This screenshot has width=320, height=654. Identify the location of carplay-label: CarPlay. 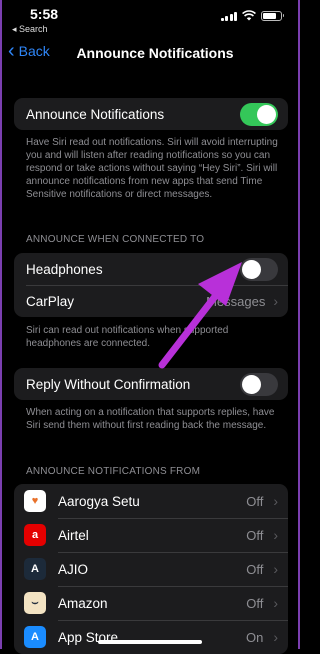
(50, 301).